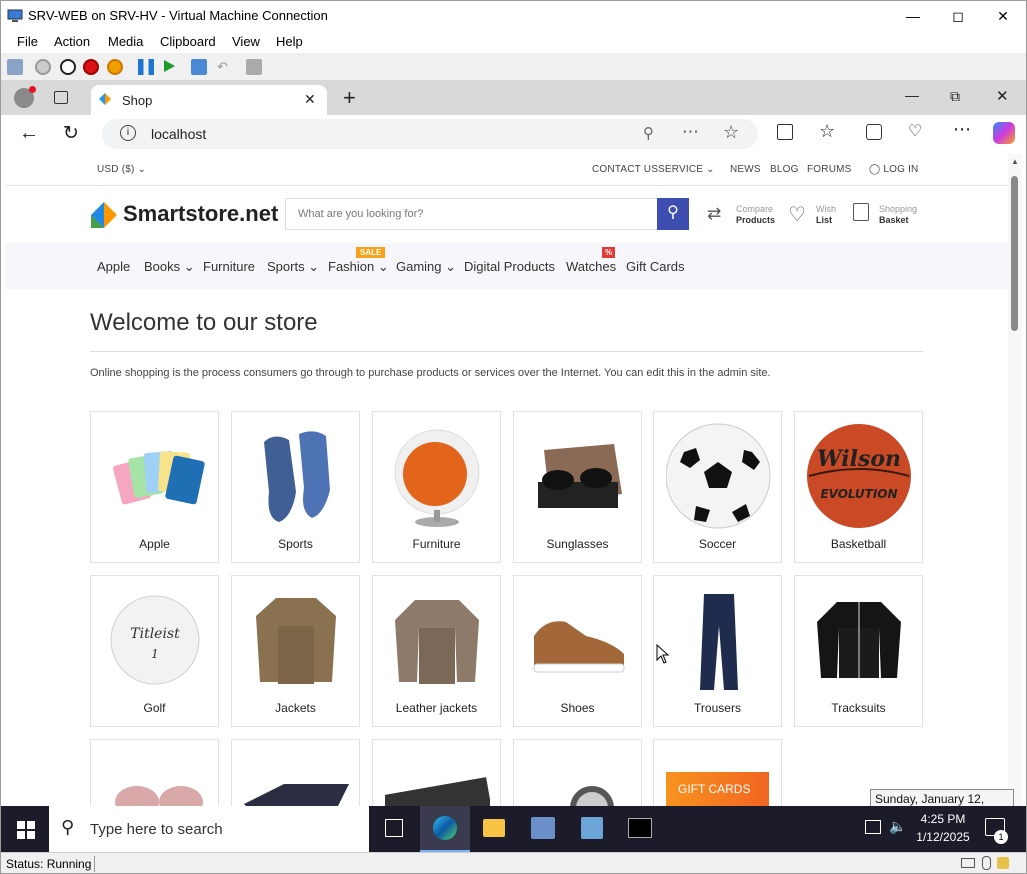  Describe the element at coordinates (209, 100) in the screenshot. I see `tab-shop: Shop ✕` at that location.